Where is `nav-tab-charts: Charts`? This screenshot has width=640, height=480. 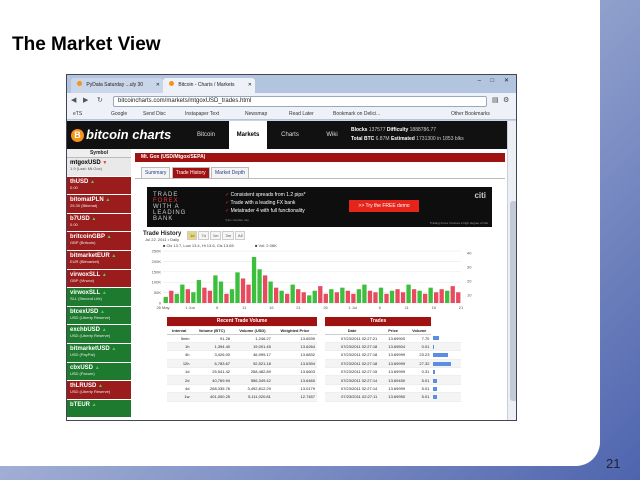
nav-tab-charts: Charts is located at coordinates (290, 135).